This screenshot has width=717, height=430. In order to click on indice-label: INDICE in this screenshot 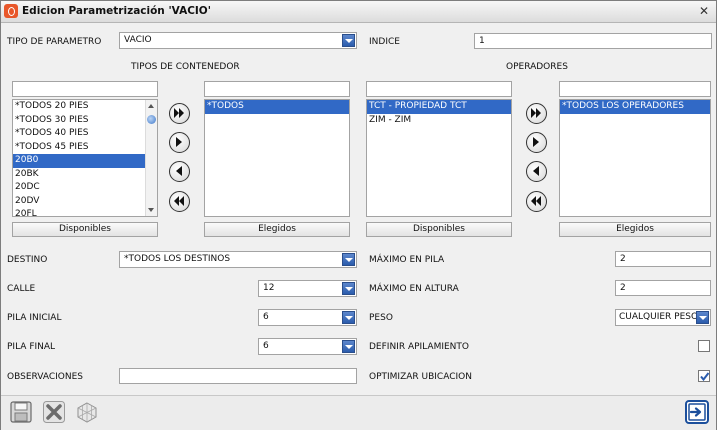, I will do `click(384, 42)`.